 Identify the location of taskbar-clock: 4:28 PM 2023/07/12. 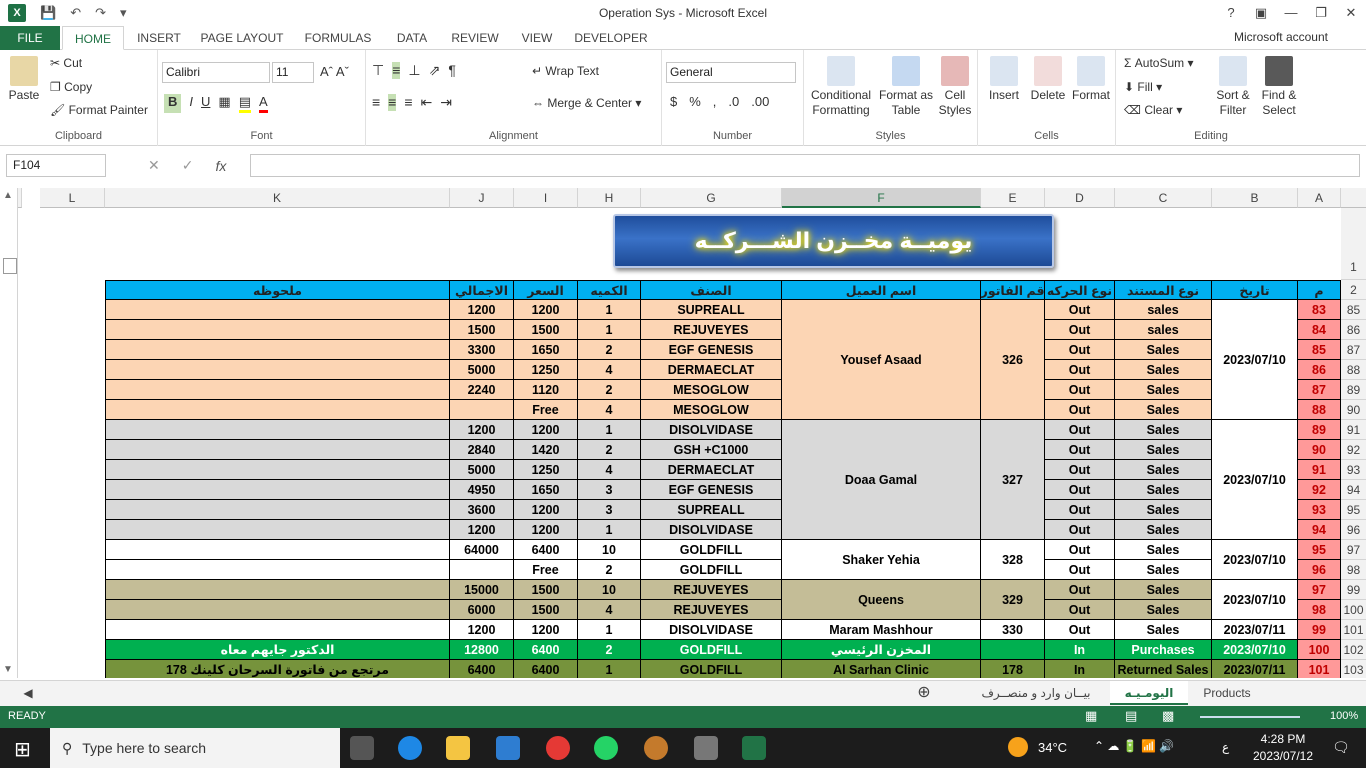
(1283, 748).